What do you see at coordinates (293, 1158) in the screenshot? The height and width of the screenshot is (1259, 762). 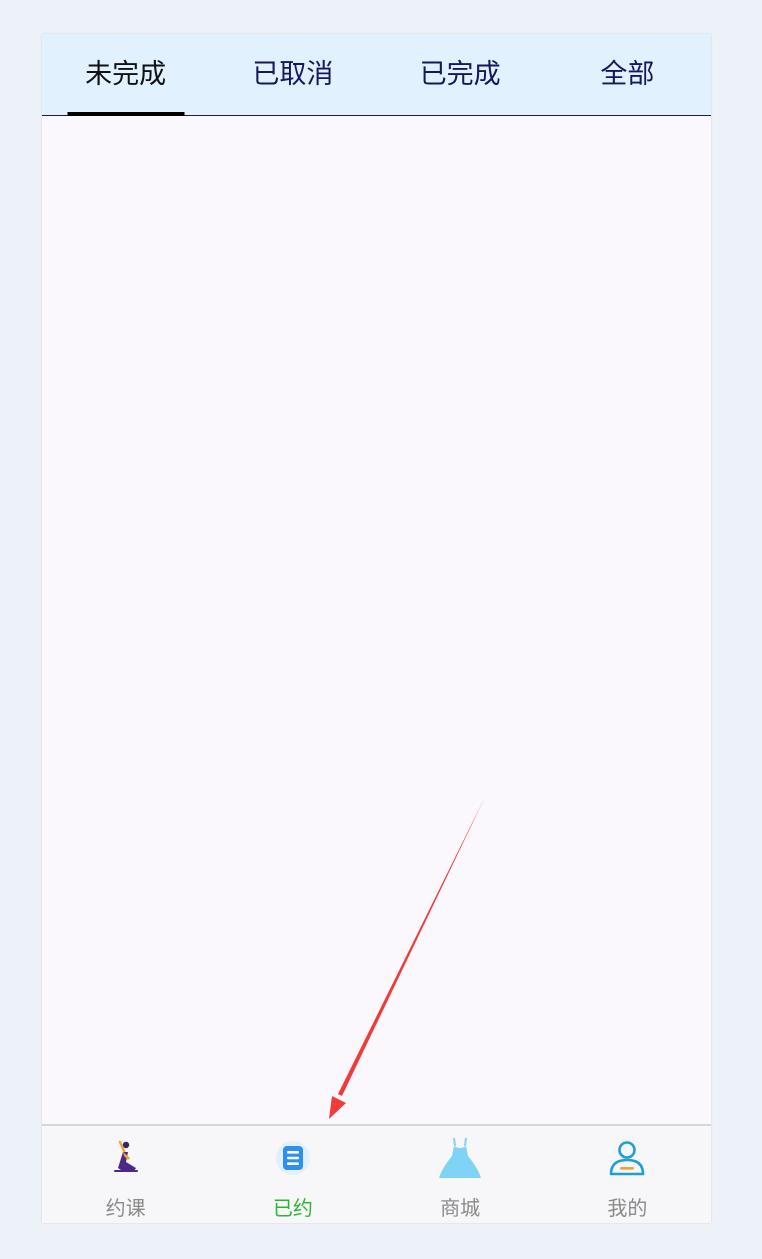 I see `booked-list-icon` at bounding box center [293, 1158].